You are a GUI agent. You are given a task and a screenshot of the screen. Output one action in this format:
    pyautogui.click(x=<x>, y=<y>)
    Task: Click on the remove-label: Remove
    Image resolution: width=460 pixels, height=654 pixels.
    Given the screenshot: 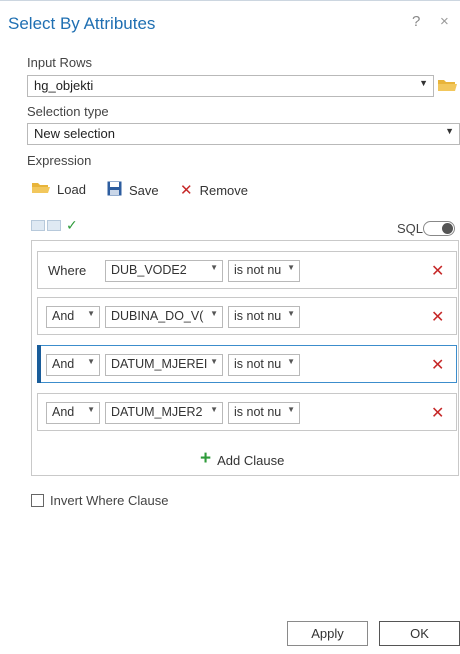 What is the action you would take?
    pyautogui.click(x=223, y=190)
    